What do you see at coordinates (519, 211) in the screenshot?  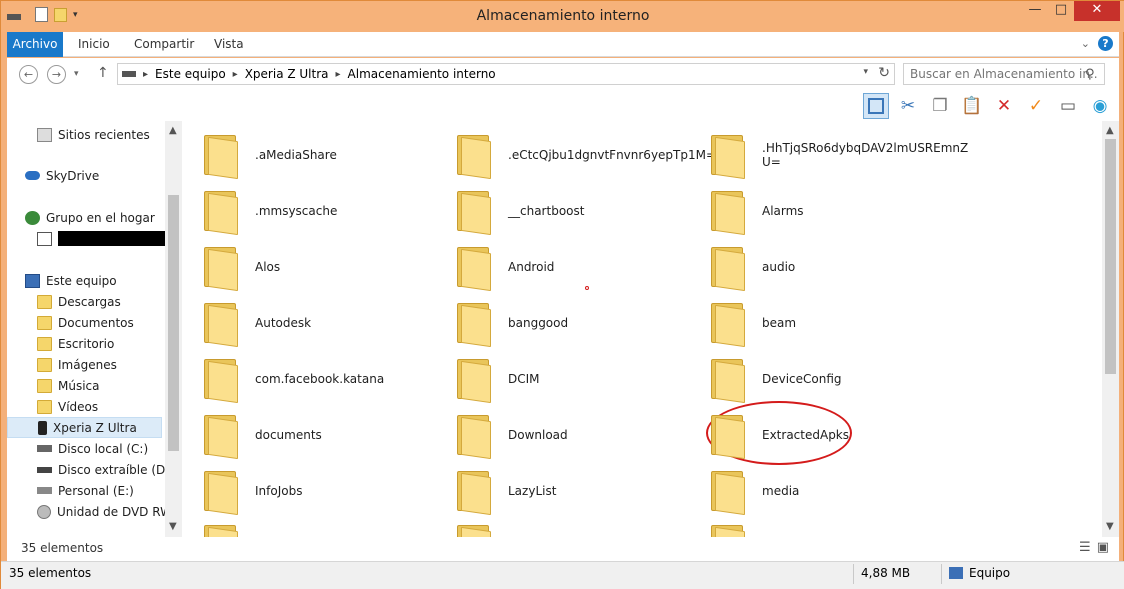 I see `folder-item: __chartboost` at bounding box center [519, 211].